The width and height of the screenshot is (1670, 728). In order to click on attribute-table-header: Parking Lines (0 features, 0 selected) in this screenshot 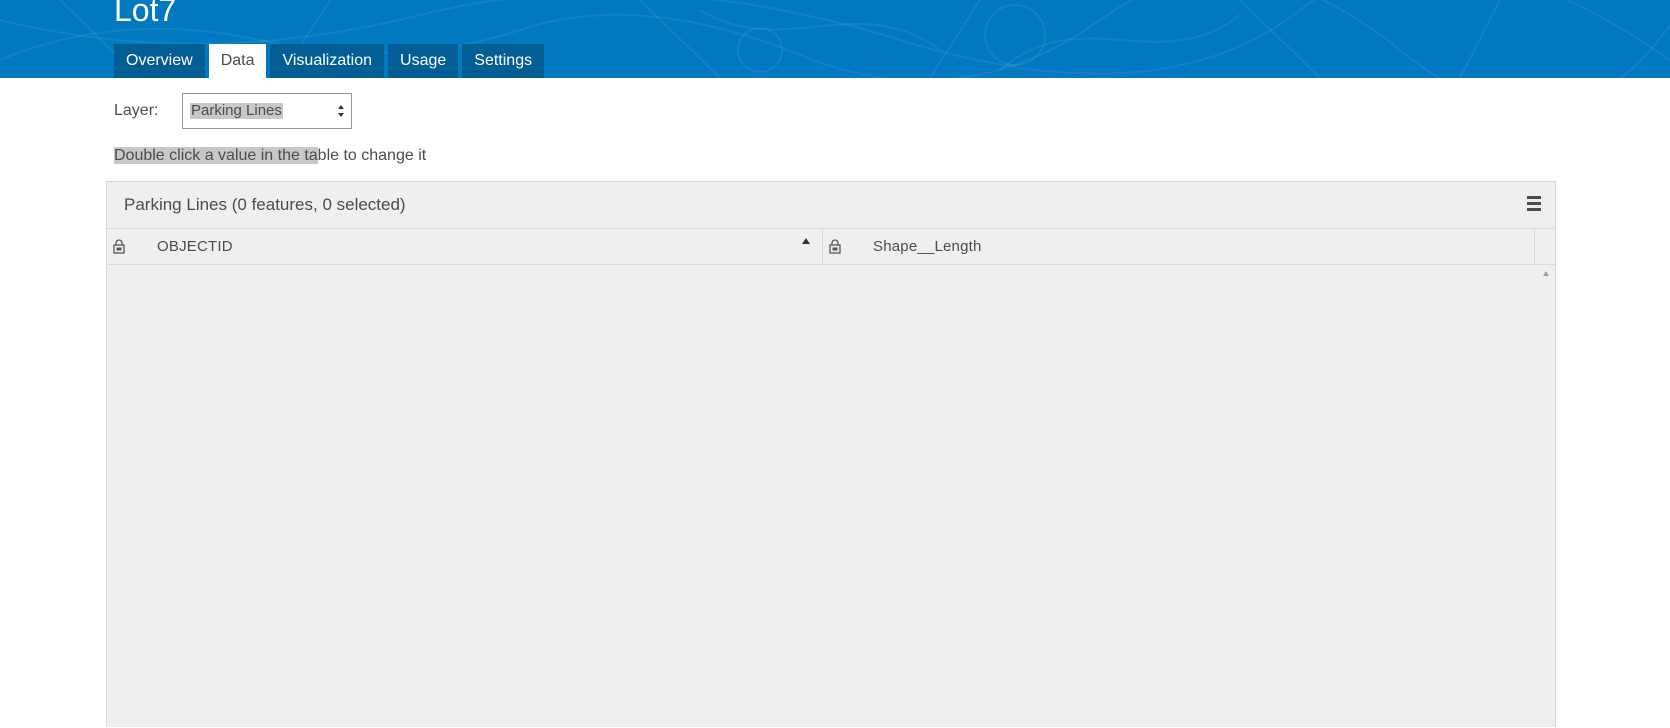, I will do `click(831, 205)`.